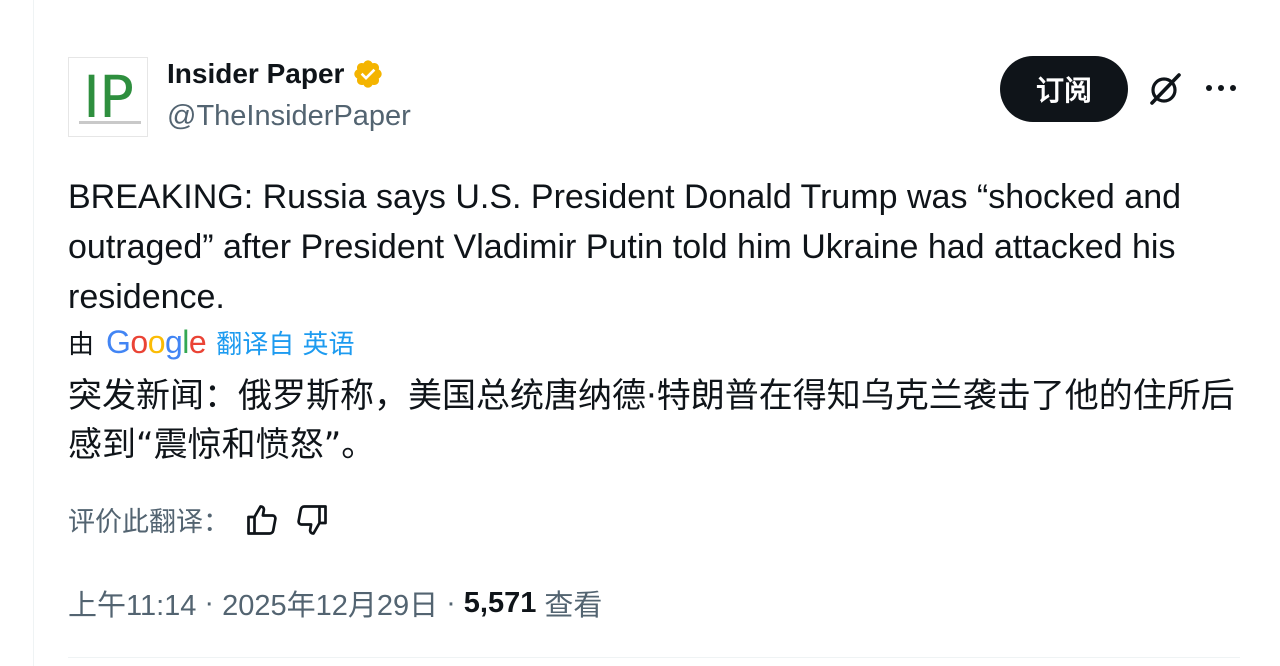  I want to click on views-label: 查看, so click(573, 605).